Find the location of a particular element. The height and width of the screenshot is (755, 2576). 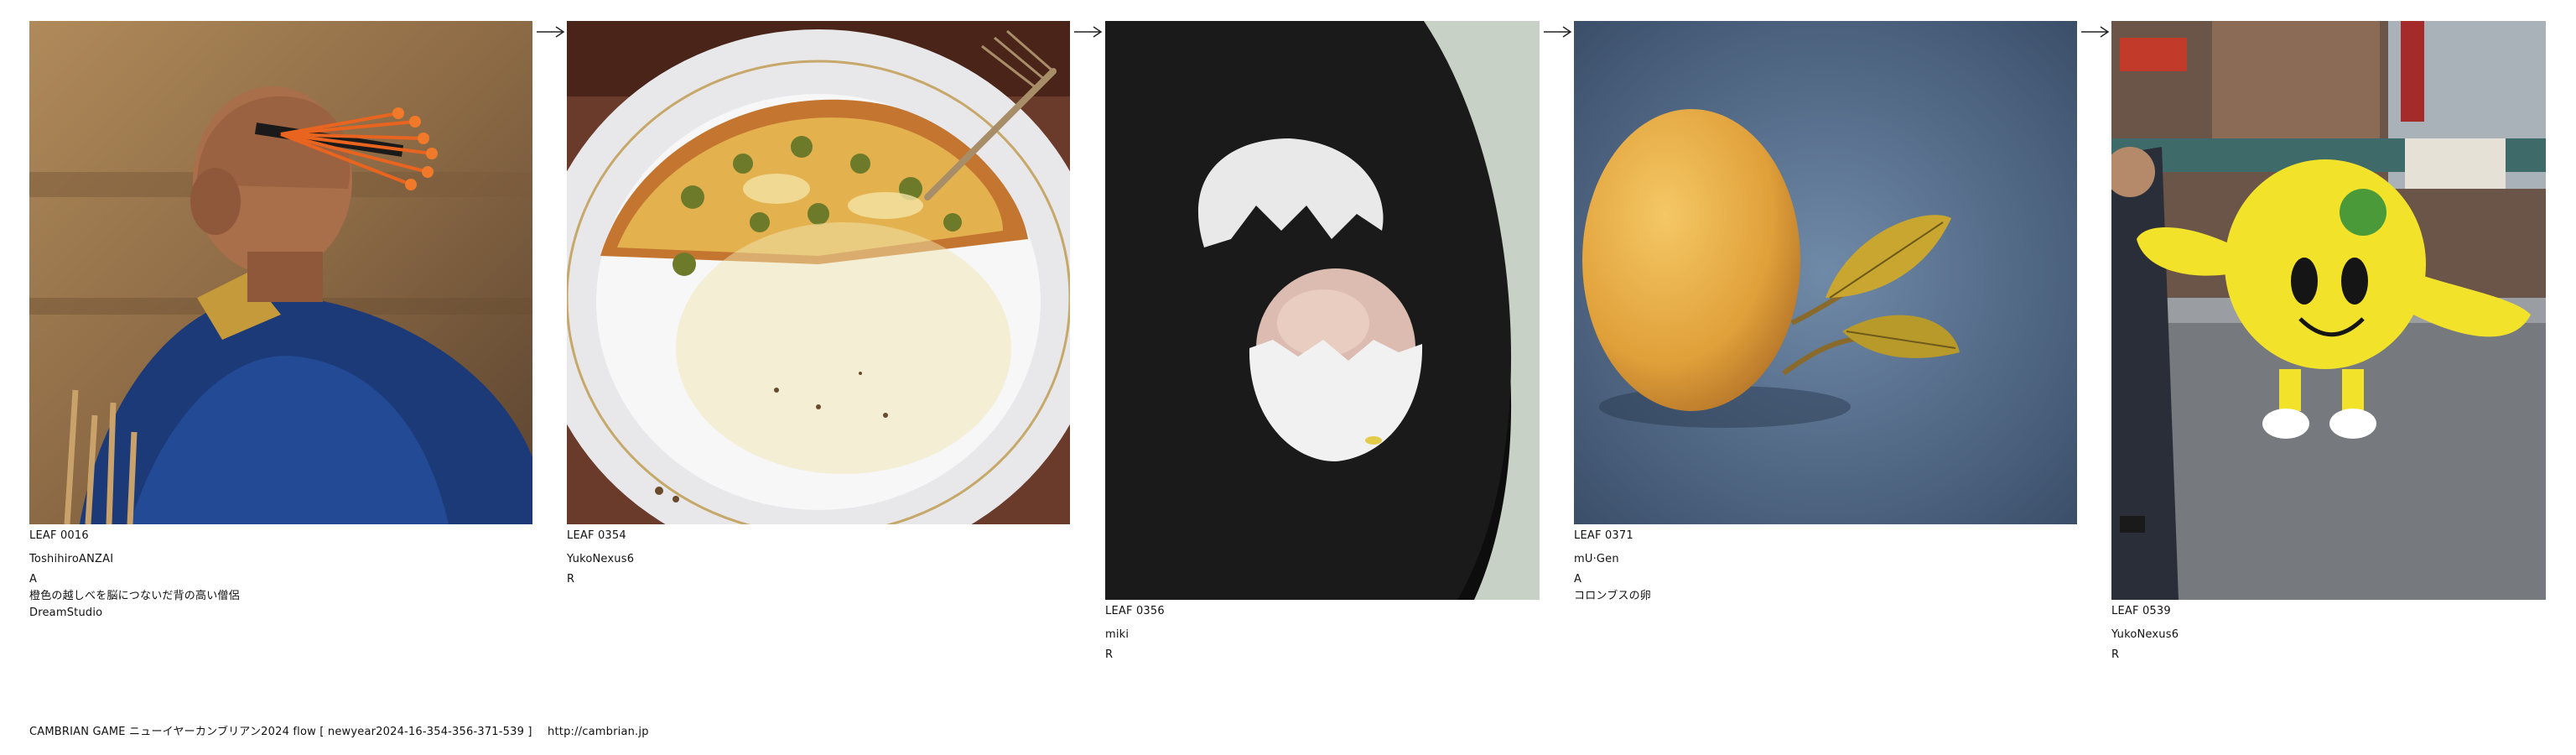

leaf-id: LEAF 0016 is located at coordinates (280, 536).